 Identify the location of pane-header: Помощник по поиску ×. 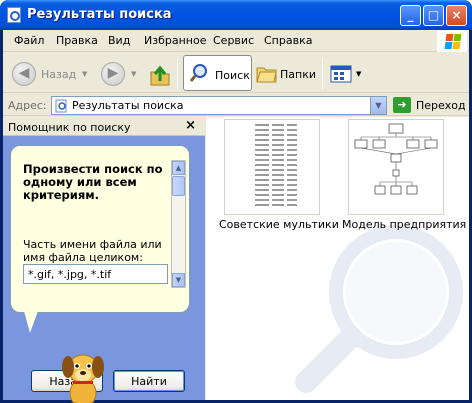
(104, 126).